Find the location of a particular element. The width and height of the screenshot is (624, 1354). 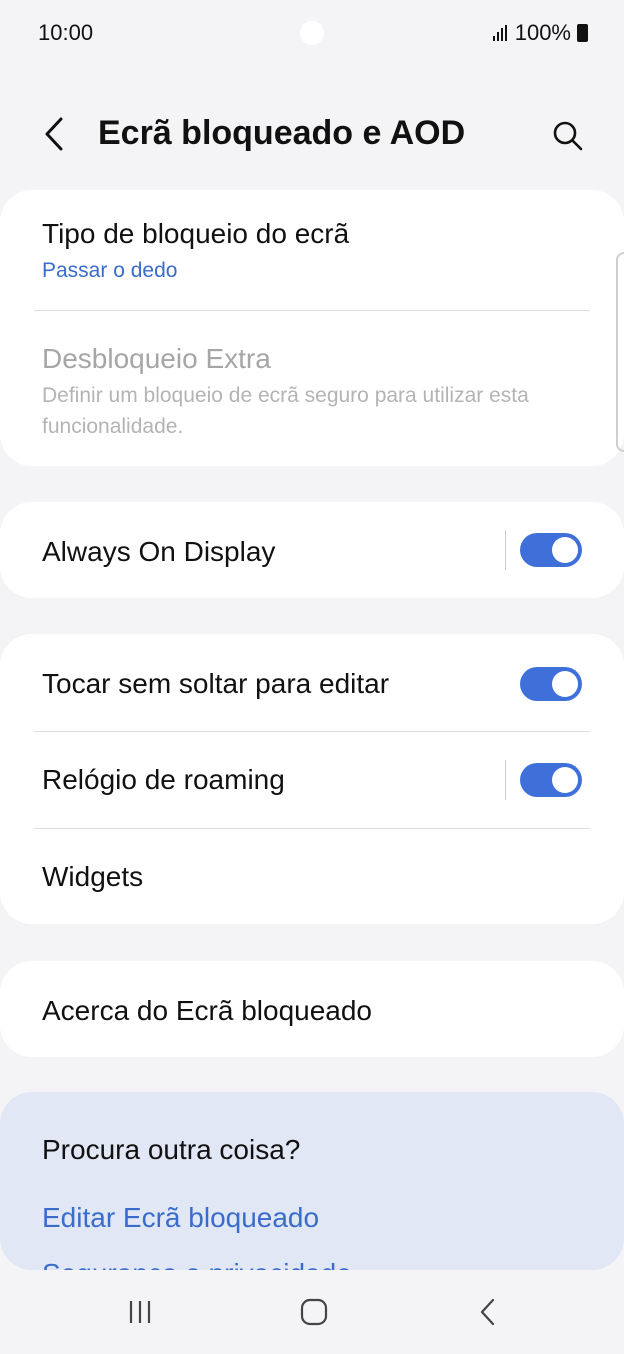

signal-icon is located at coordinates (499, 33).